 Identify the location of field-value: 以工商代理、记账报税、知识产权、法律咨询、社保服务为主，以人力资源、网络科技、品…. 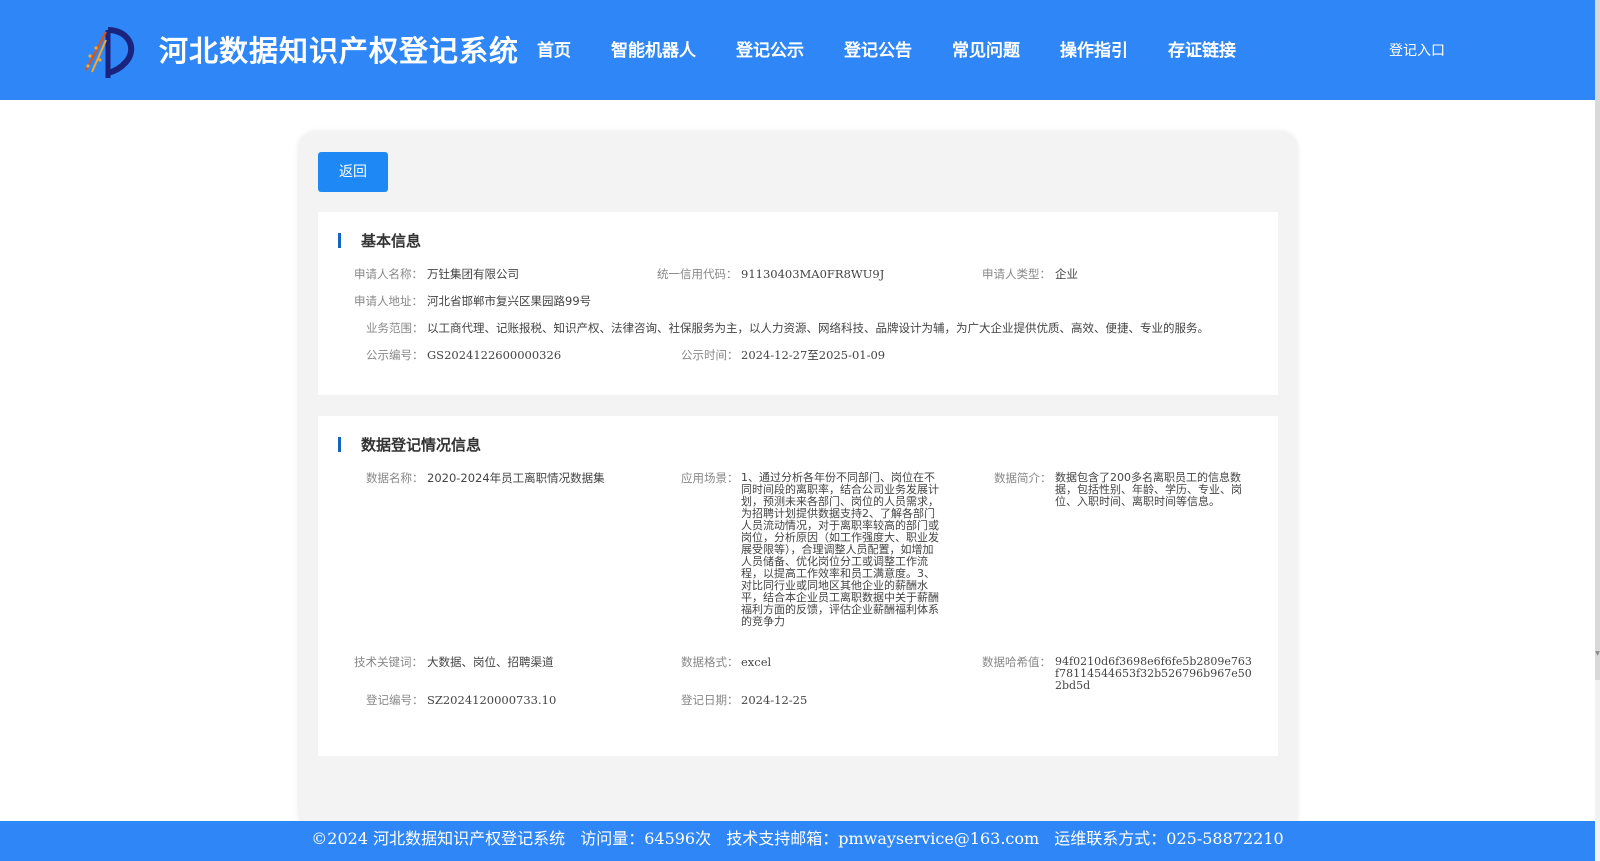
(818, 328).